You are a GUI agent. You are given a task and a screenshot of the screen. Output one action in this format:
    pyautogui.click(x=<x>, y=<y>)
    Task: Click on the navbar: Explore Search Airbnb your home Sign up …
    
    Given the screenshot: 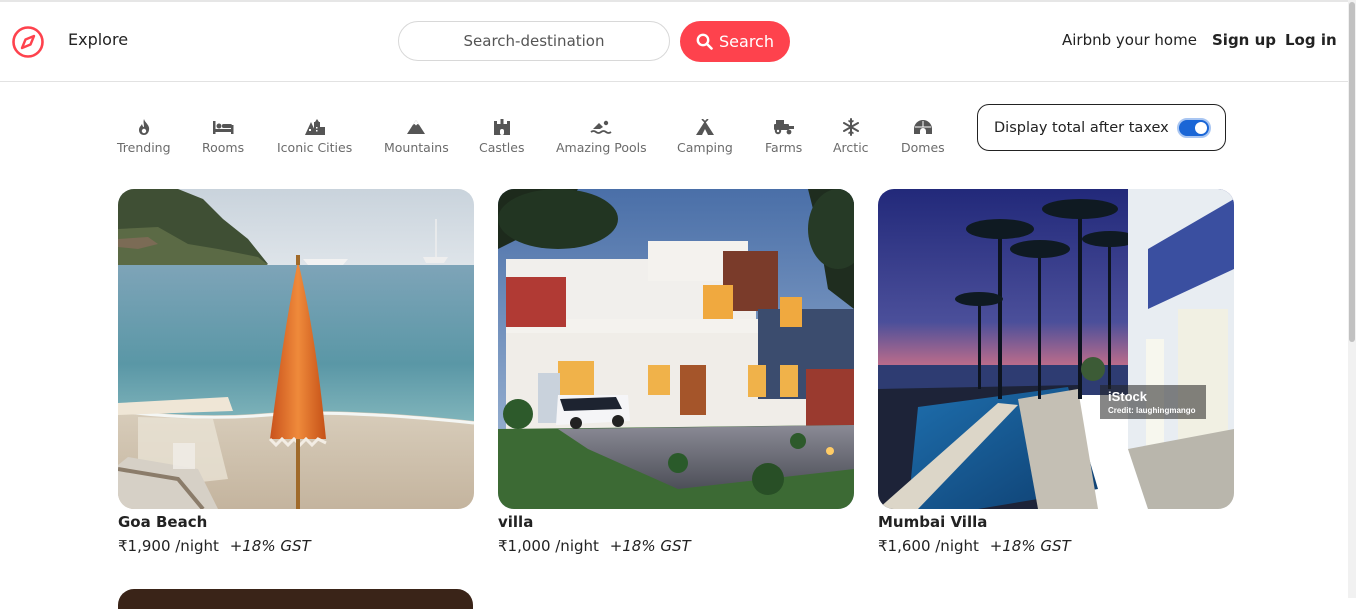 What is the action you would take?
    pyautogui.click(x=674, y=42)
    